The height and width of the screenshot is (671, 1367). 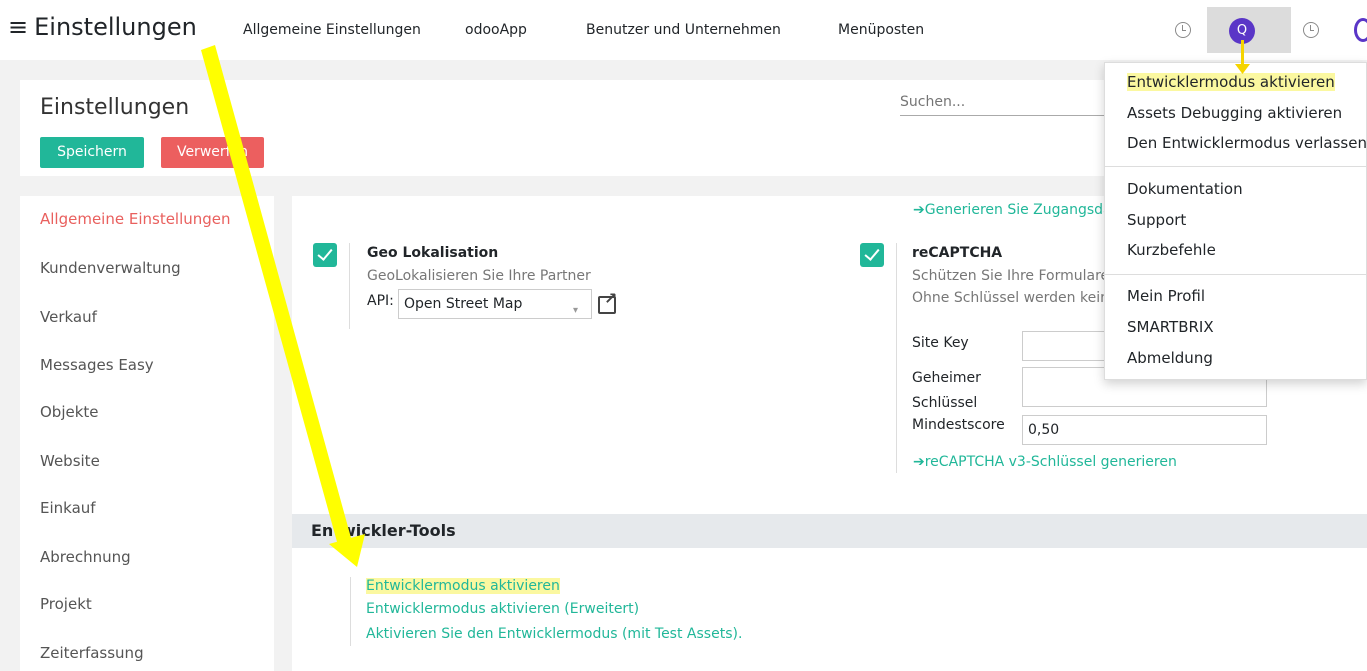 I want to click on geo-description: GeoLokalisieren Sie Ihre Partner, so click(x=479, y=276).